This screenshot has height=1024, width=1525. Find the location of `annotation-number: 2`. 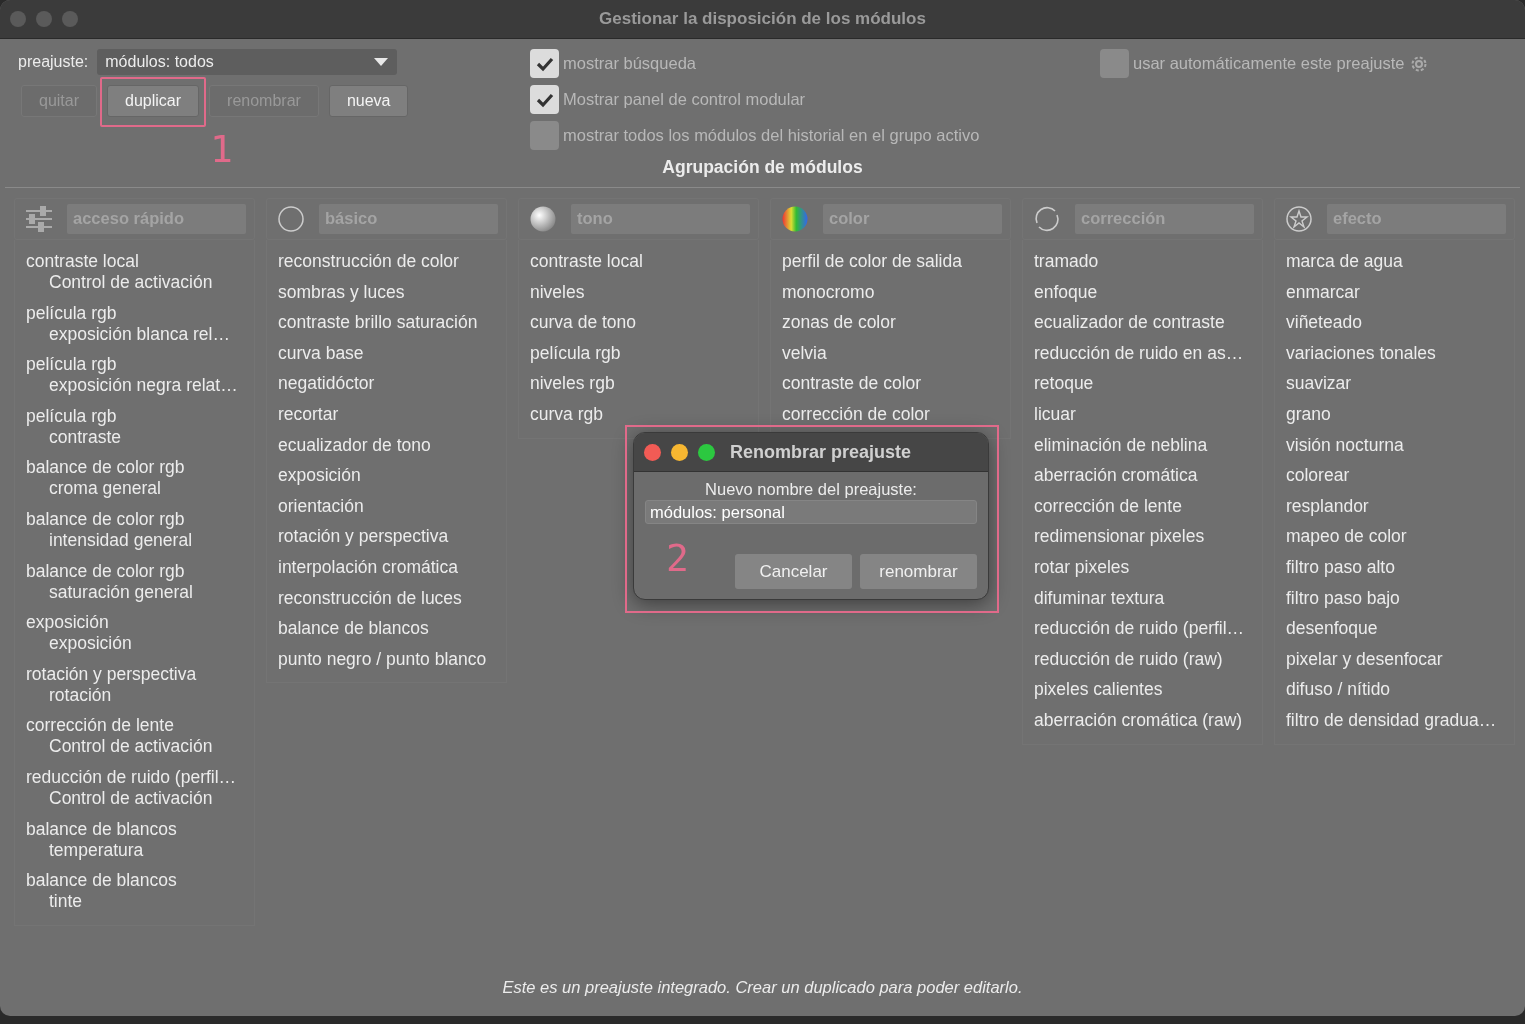

annotation-number: 2 is located at coordinates (677, 558).